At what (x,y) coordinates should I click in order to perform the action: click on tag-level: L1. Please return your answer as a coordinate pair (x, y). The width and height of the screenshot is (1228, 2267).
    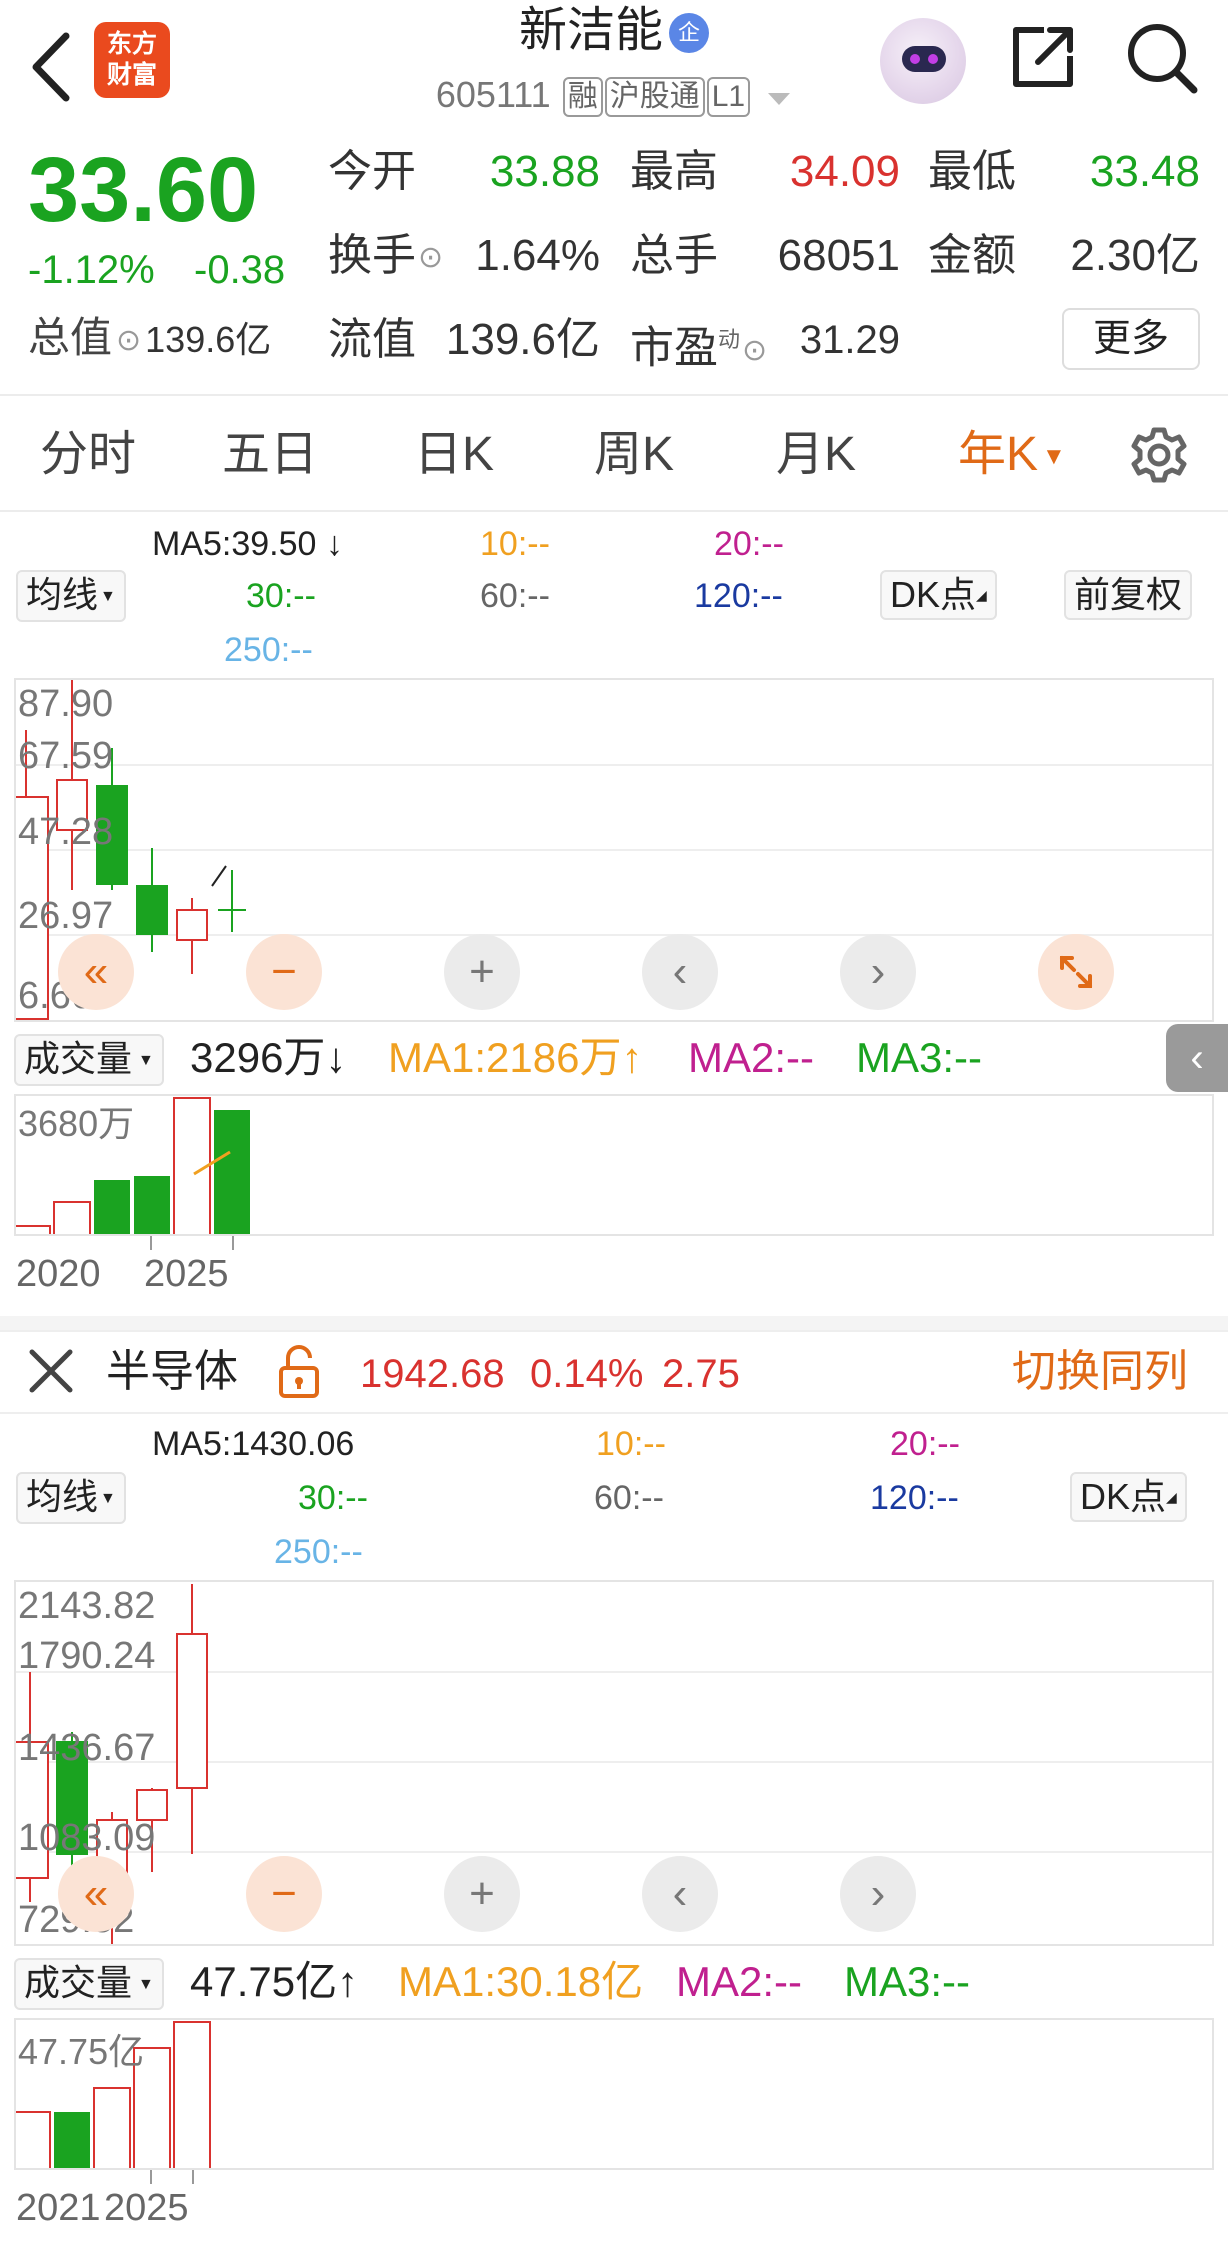
    Looking at the image, I should click on (728, 97).